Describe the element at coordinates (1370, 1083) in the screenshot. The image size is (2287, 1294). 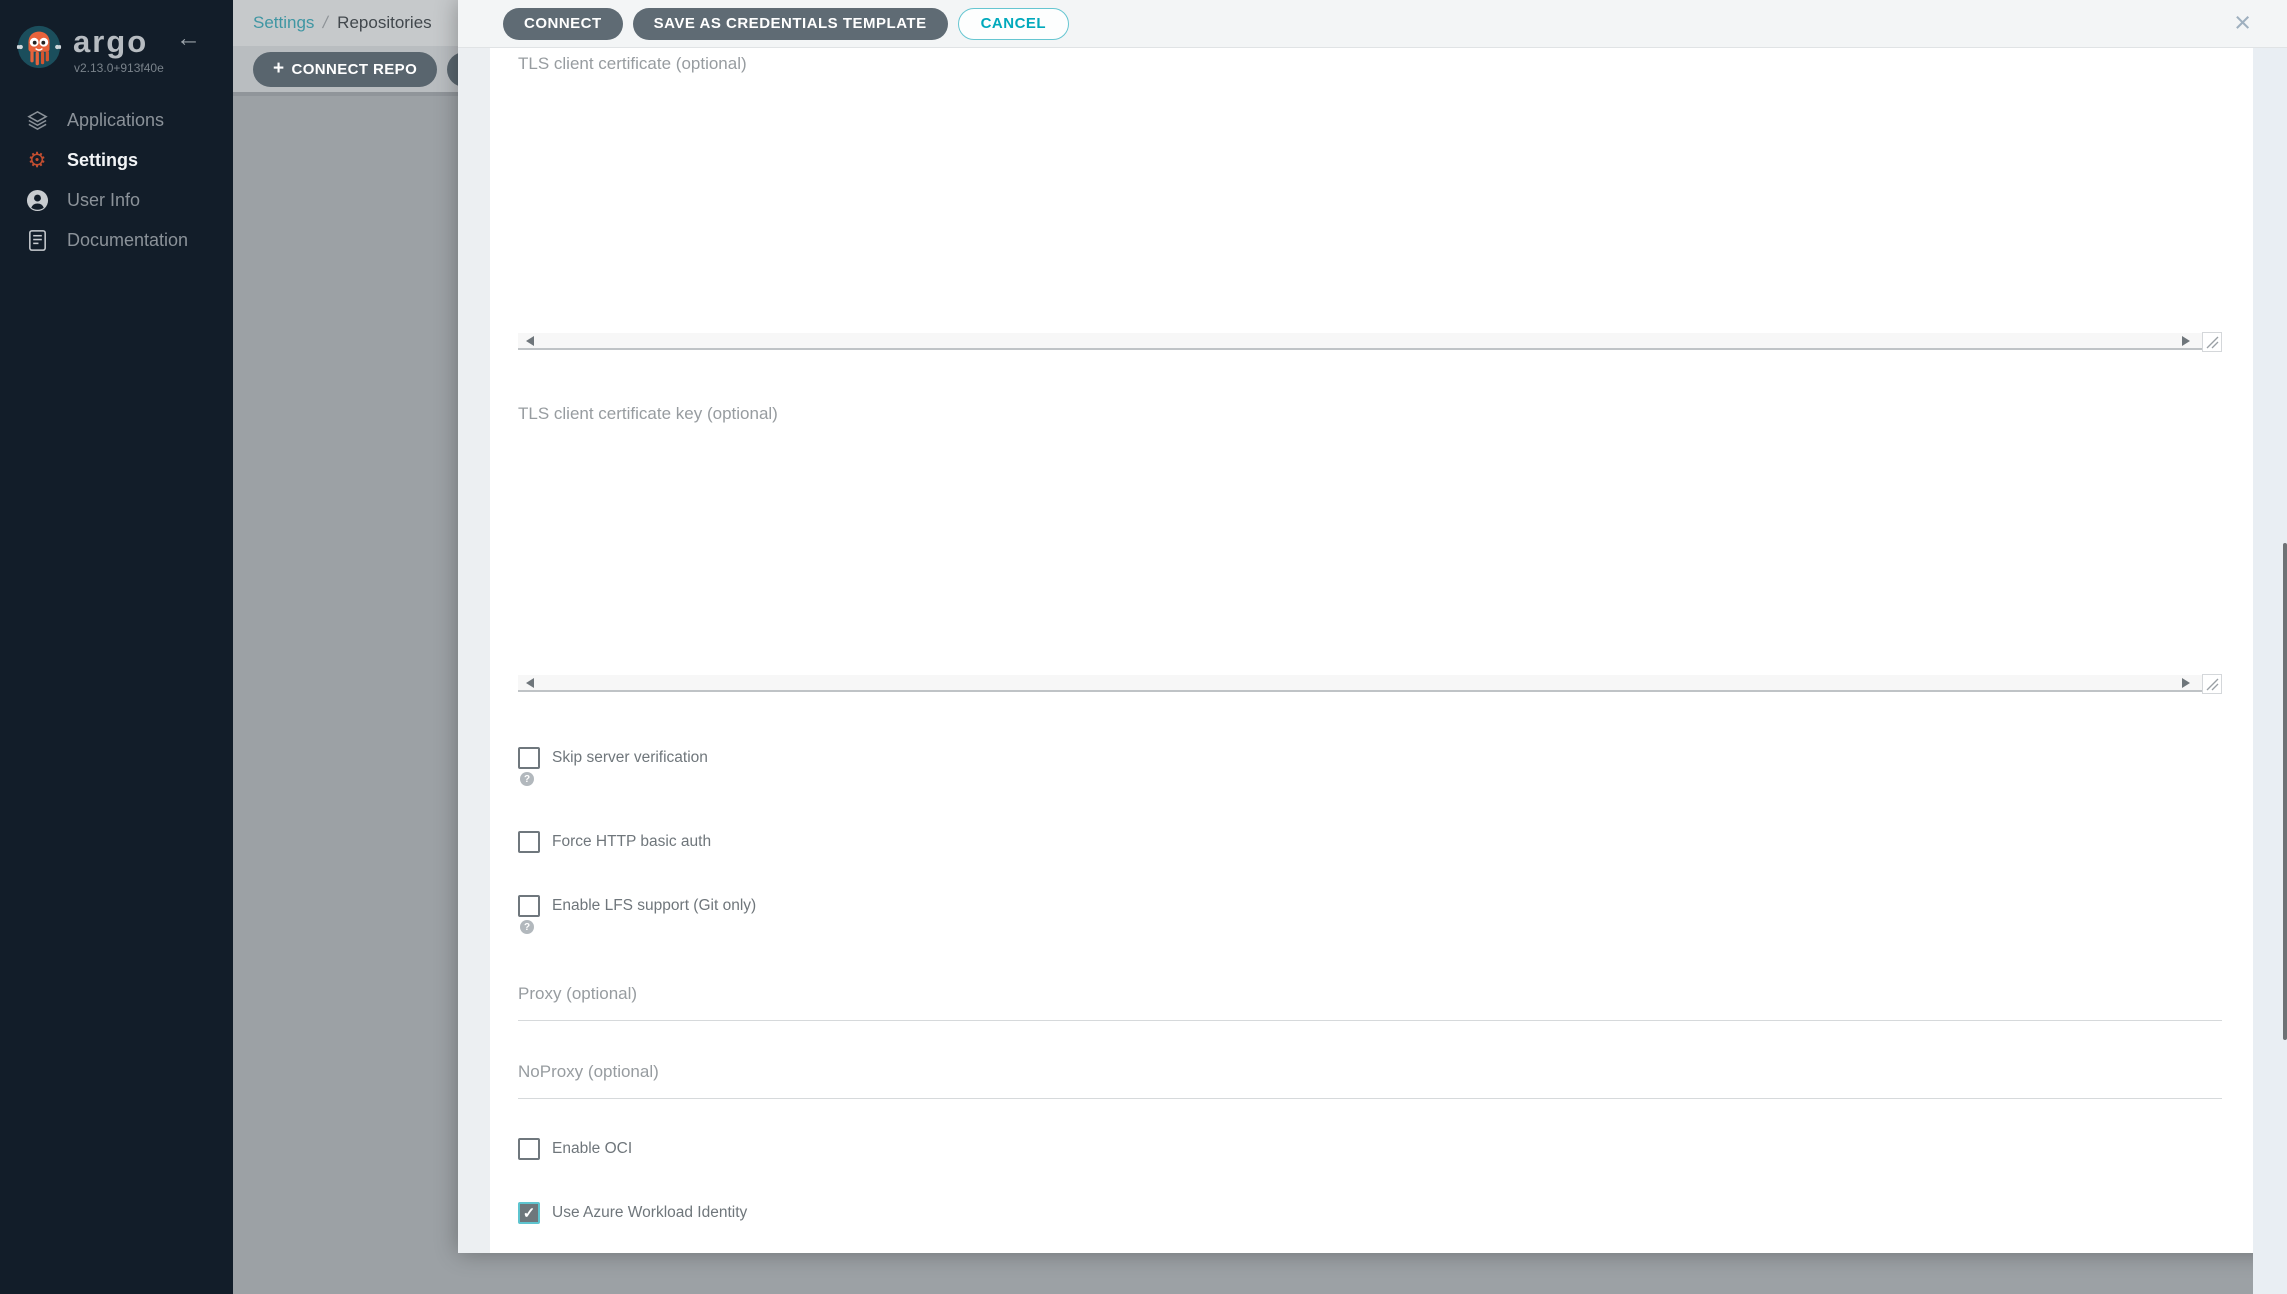
I see `noproxy-input` at that location.